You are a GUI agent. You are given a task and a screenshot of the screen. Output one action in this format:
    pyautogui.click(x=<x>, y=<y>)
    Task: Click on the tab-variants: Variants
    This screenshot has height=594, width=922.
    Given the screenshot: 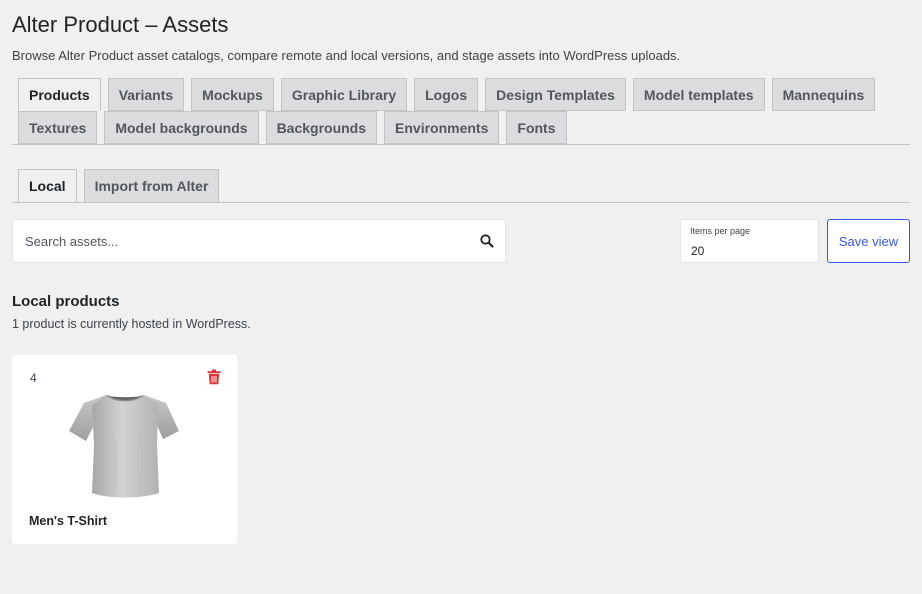 What is the action you would take?
    pyautogui.click(x=146, y=94)
    